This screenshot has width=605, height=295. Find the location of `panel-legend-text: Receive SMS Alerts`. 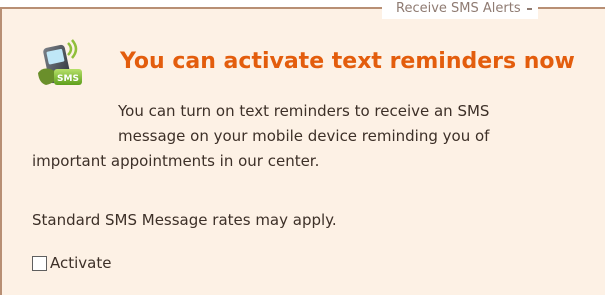

panel-legend-text: Receive SMS Alerts is located at coordinates (458, 8).